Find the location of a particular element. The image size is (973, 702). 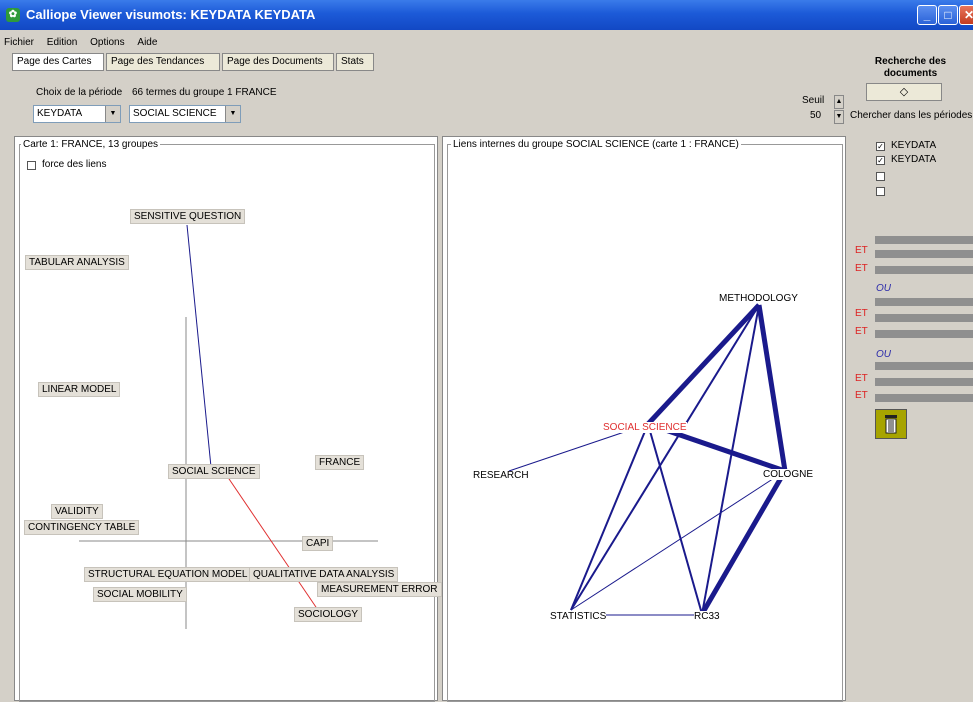

node-sensitive-question: SENSITIVE QUESTION is located at coordinates (188, 216).